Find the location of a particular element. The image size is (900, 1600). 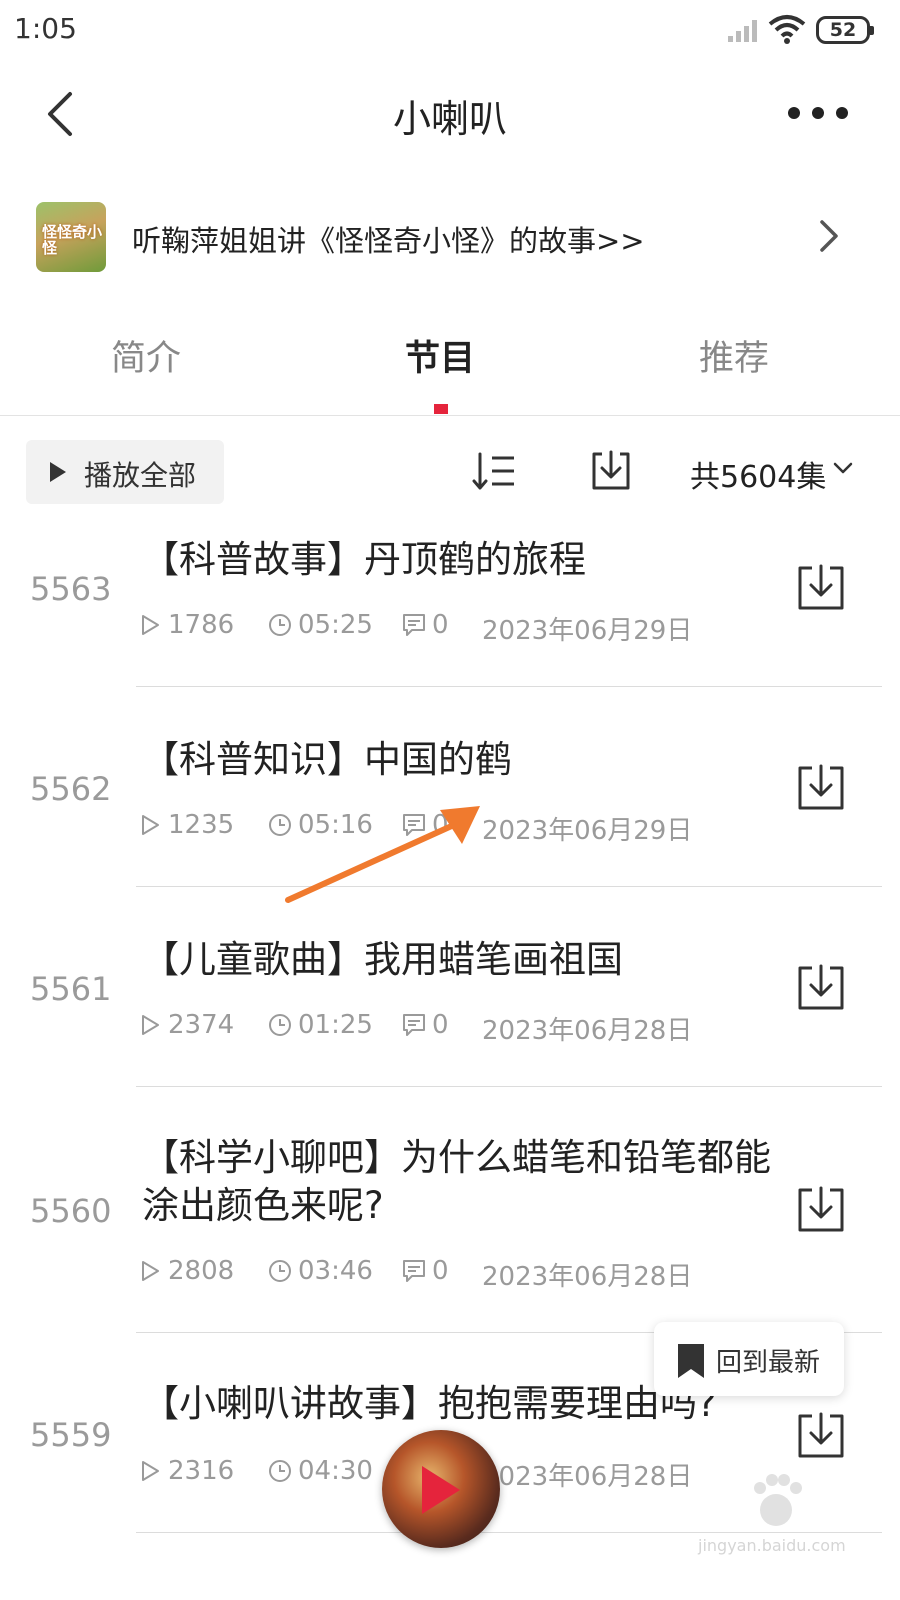

play-count: 2374 is located at coordinates (186, 1025).